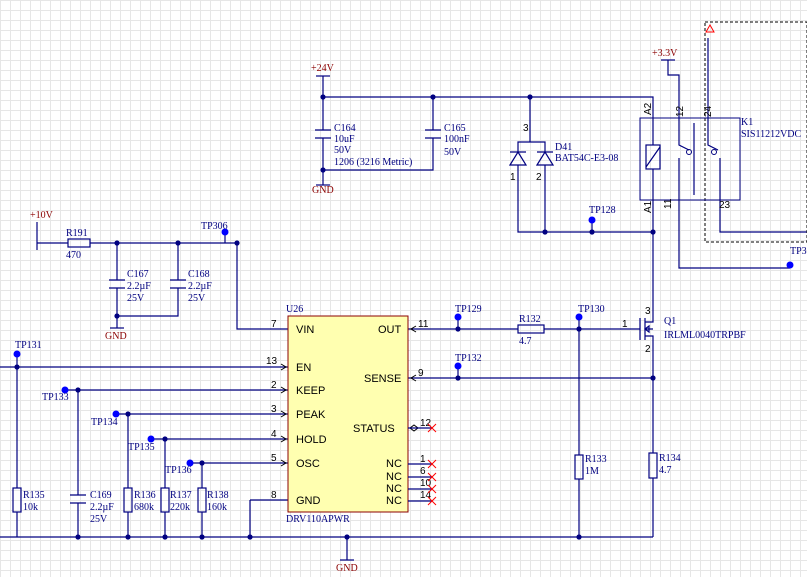  I want to click on testpoint-tp129: TP129, so click(468, 312).